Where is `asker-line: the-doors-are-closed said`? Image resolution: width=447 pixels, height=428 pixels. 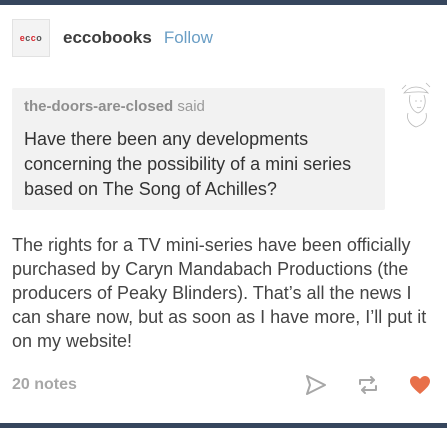
asker-line: the-doors-are-closed said is located at coordinates (198, 106).